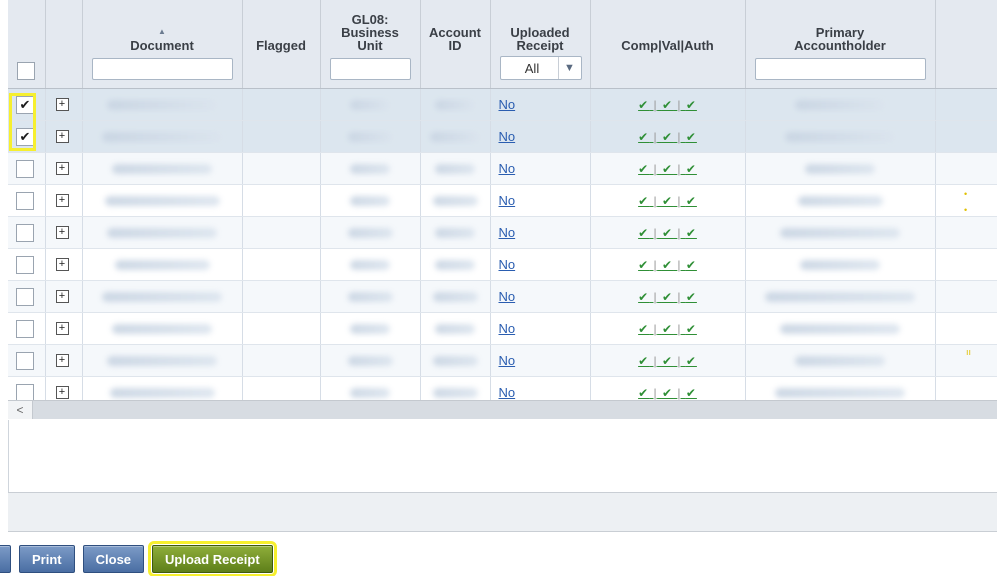  Describe the element at coordinates (840, 44) in the screenshot. I see `column-header-primary-accountholder: Primary Accountholder` at that location.